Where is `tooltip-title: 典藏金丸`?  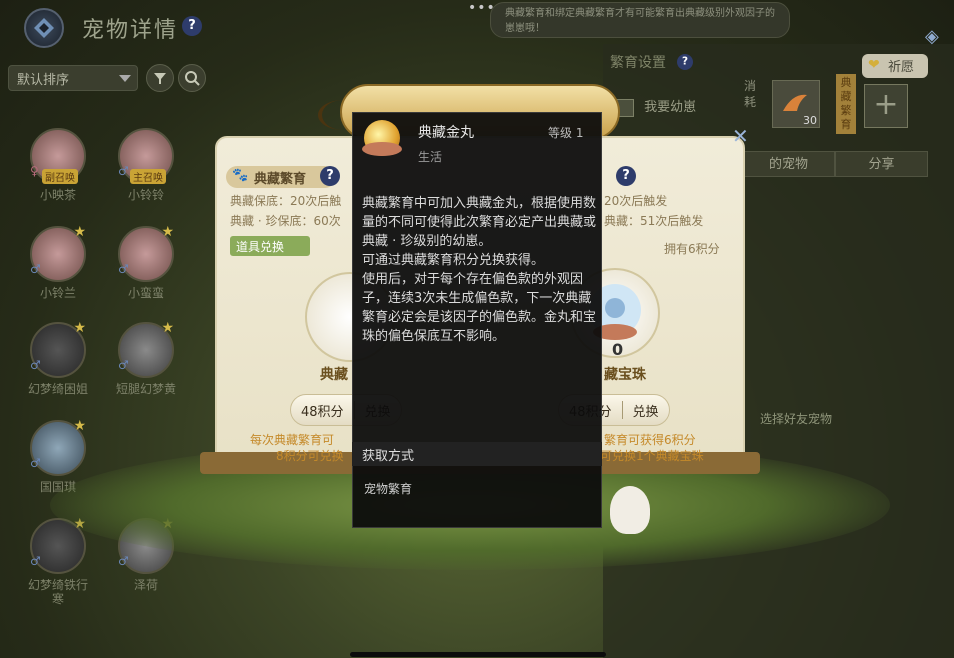 tooltip-title: 典藏金丸 is located at coordinates (446, 133).